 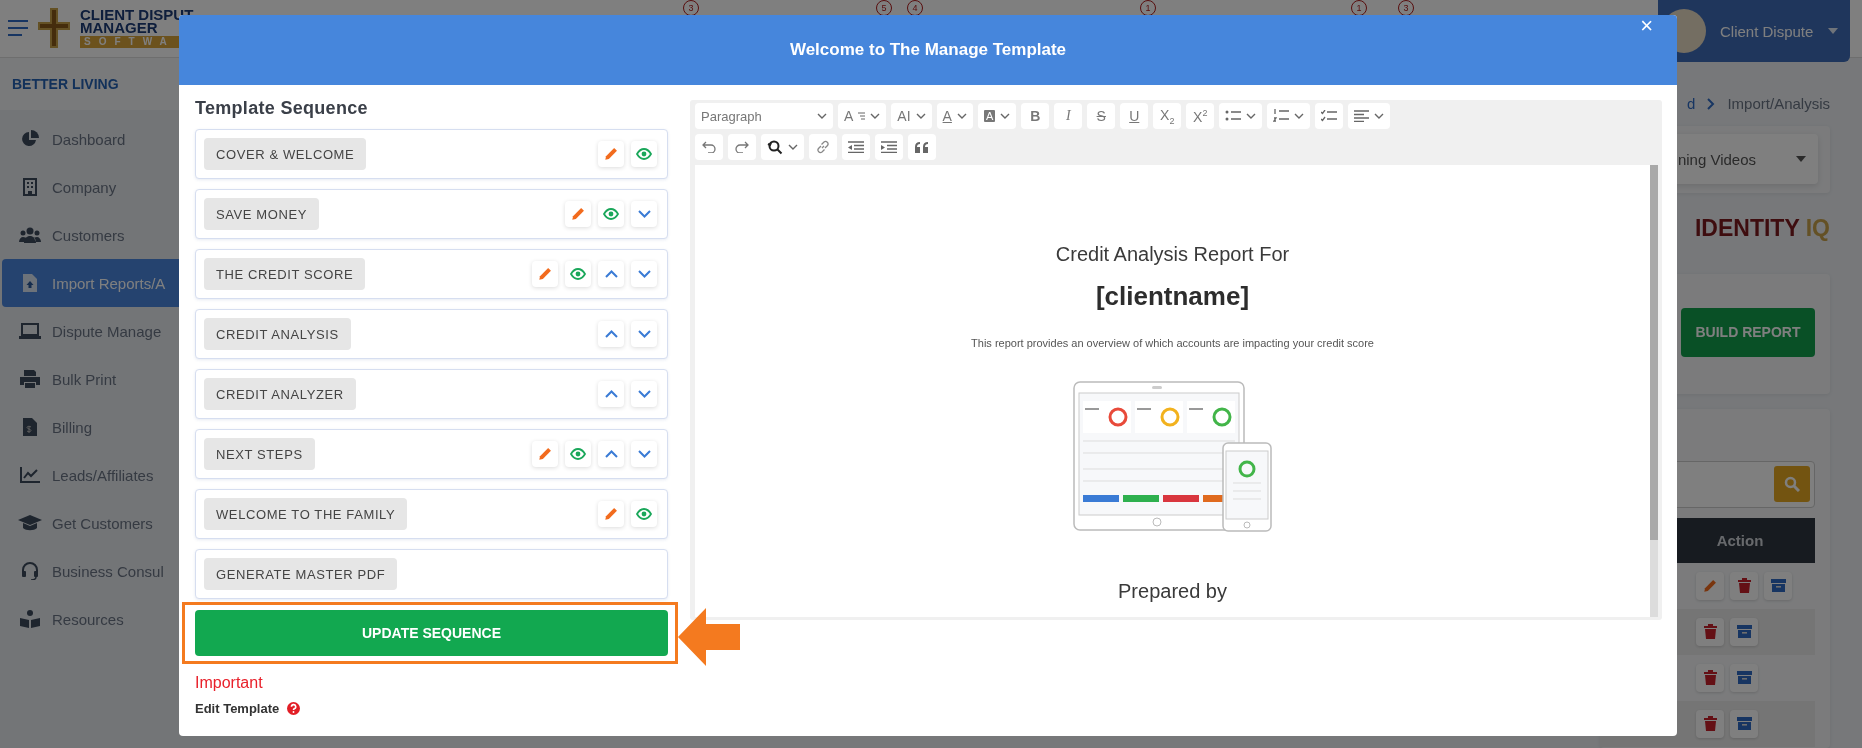 I want to click on section-label: COVER & WELCOME, so click(x=285, y=154).